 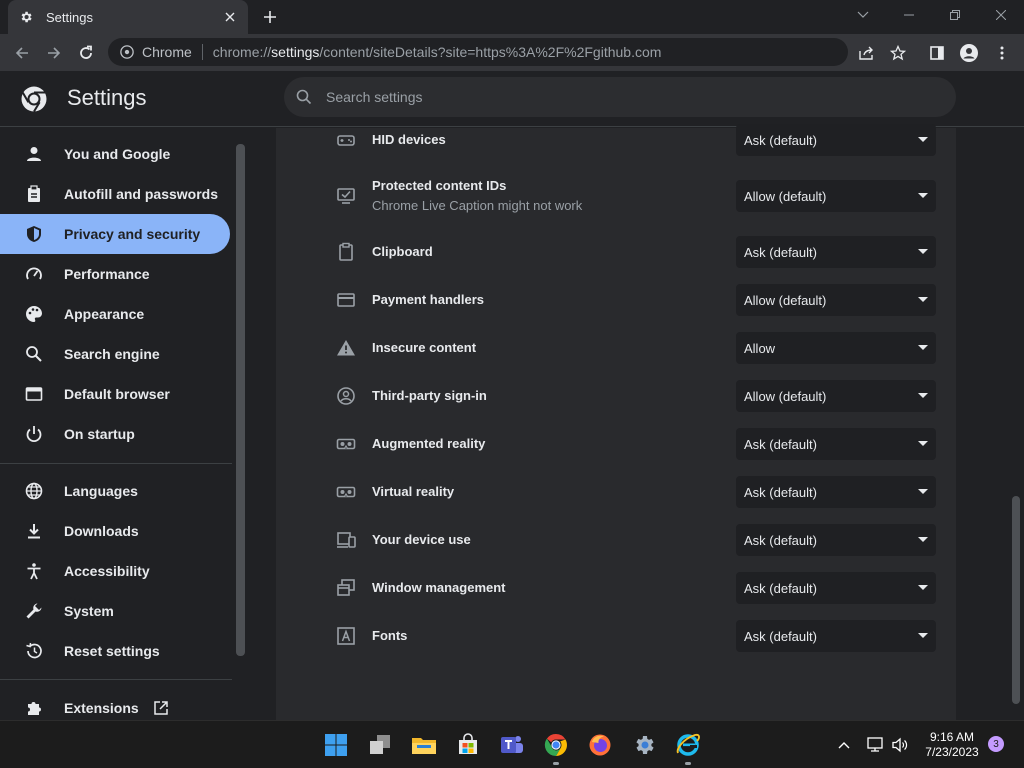 What do you see at coordinates (424, 745) in the screenshot?
I see `file-explorer-icon` at bounding box center [424, 745].